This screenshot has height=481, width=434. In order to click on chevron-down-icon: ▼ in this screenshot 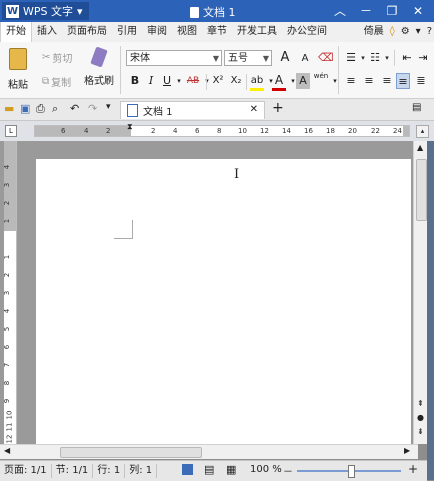, I will do `click(215, 58)`.